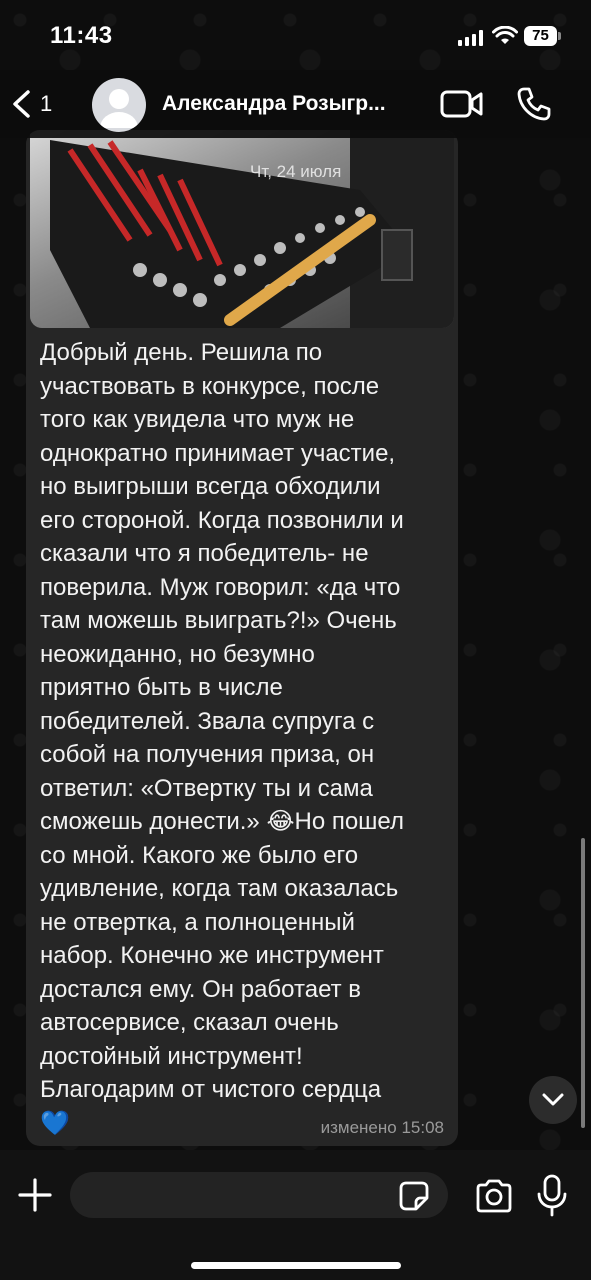 The image size is (591, 1280). I want to click on scroll-indicator, so click(583, 983).